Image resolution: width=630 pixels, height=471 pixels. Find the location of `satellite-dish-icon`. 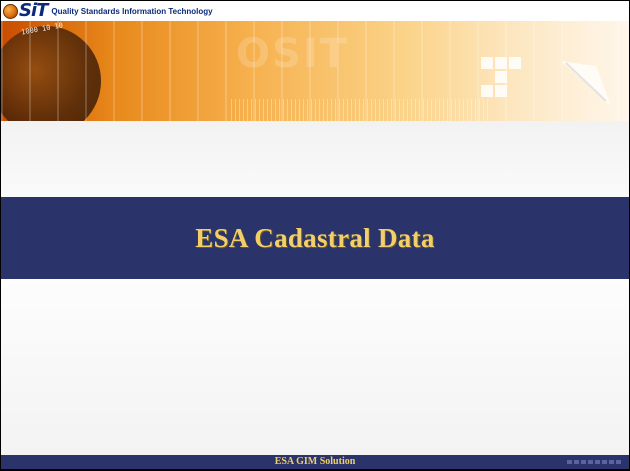

satellite-dish-icon is located at coordinates (586, 83).